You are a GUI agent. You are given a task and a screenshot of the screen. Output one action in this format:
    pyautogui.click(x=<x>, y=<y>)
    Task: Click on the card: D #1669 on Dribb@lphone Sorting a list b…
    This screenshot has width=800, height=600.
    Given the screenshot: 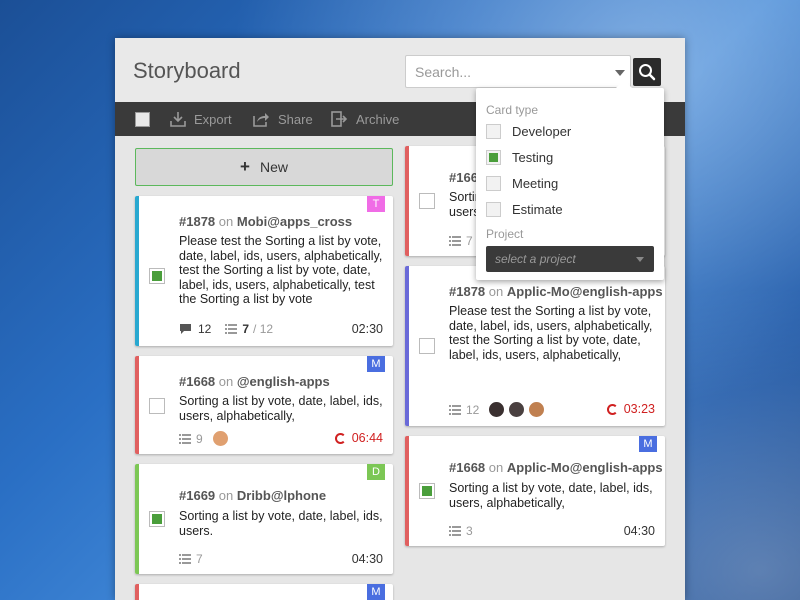 What is the action you would take?
    pyautogui.click(x=264, y=519)
    